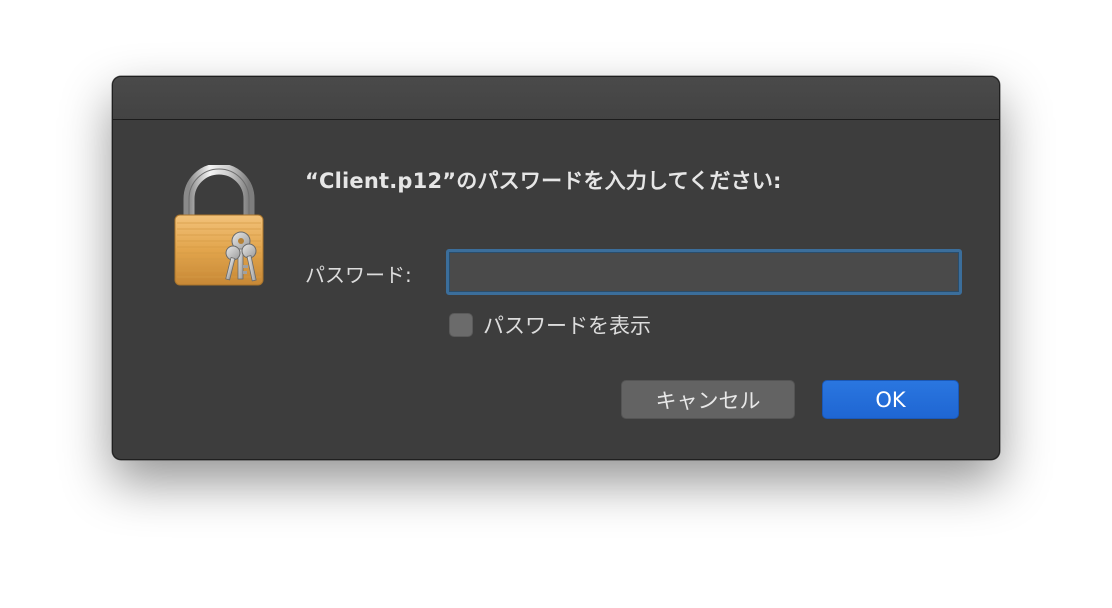  Describe the element at coordinates (461, 325) in the screenshot. I see `show-password-checkbox` at that location.